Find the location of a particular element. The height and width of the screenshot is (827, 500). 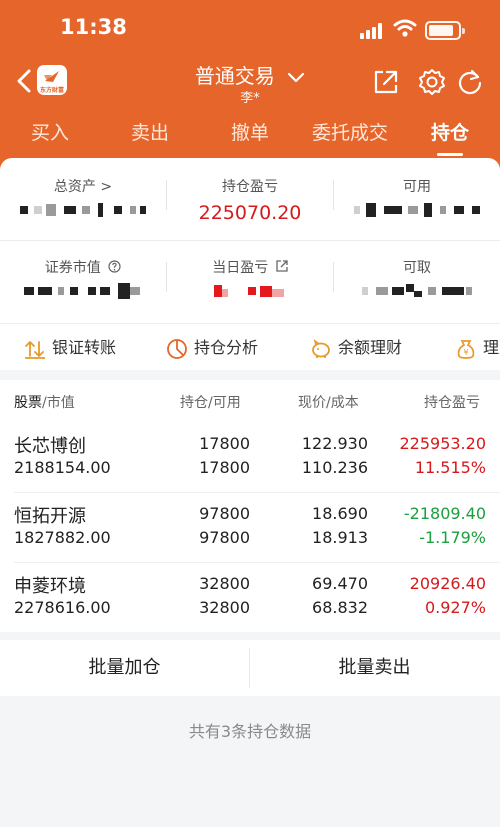

header-stock: 股票 is located at coordinates (28, 403).